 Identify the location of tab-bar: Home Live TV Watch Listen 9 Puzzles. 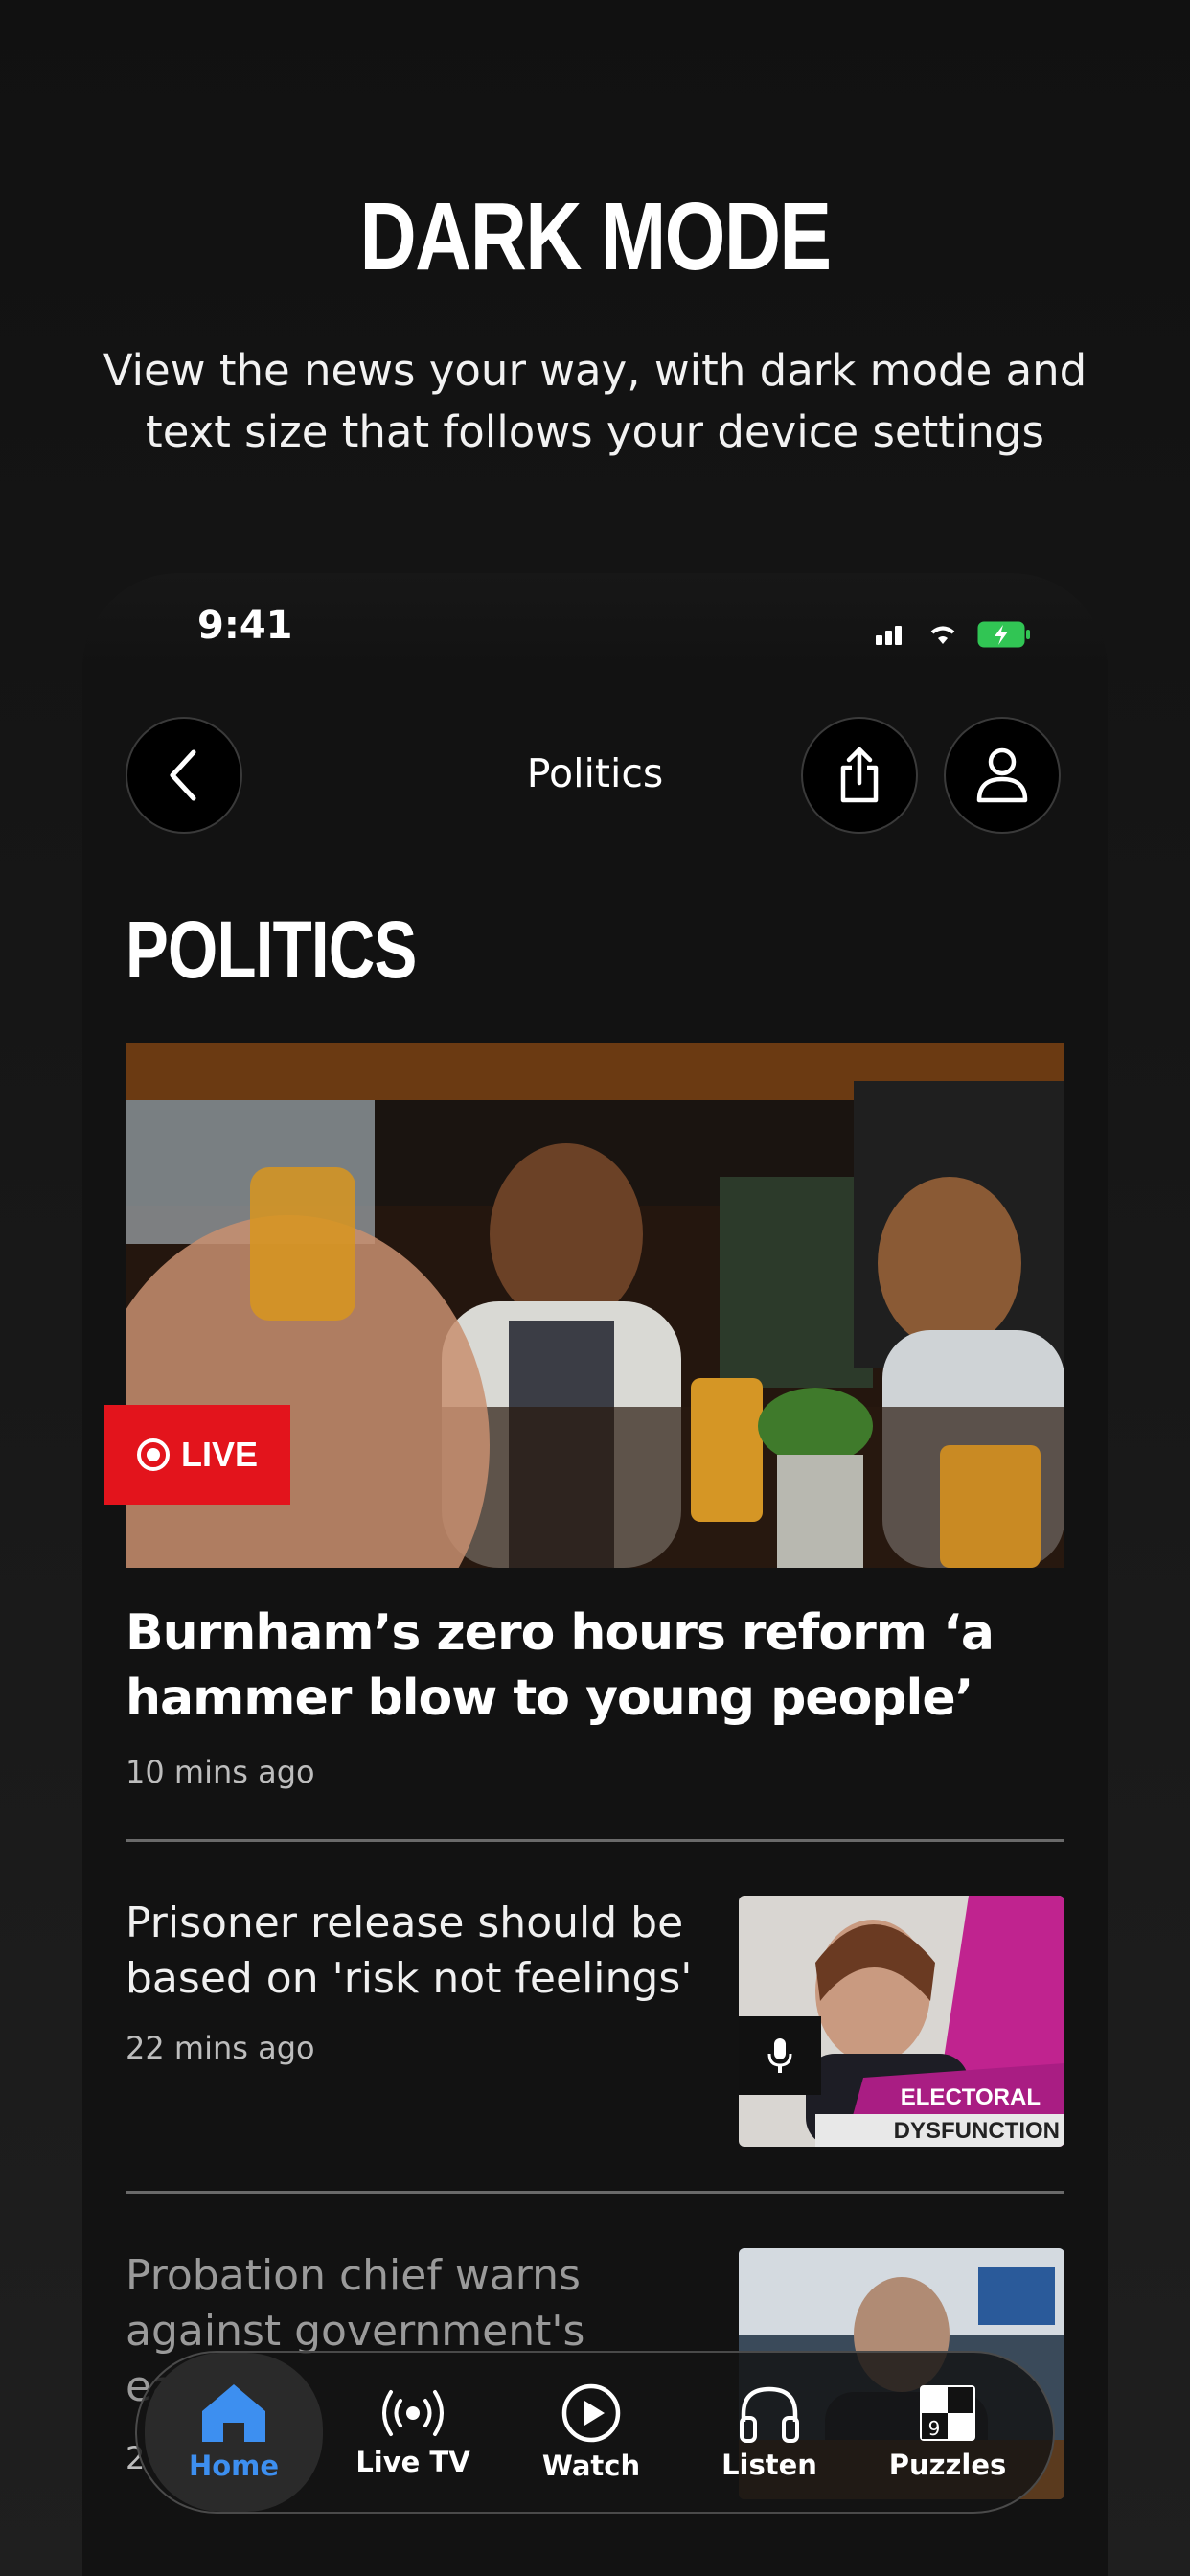
(595, 2432).